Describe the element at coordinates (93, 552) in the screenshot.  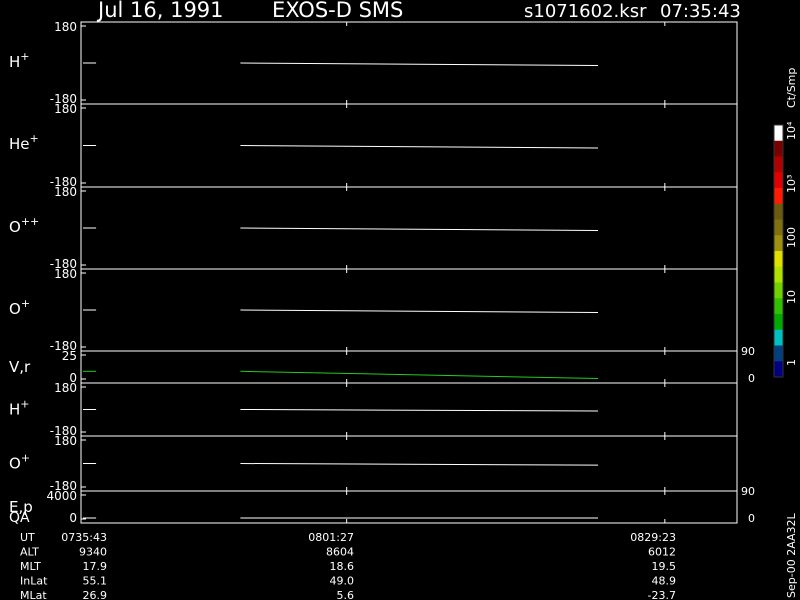
I see `ephemeris-value: 9340` at that location.